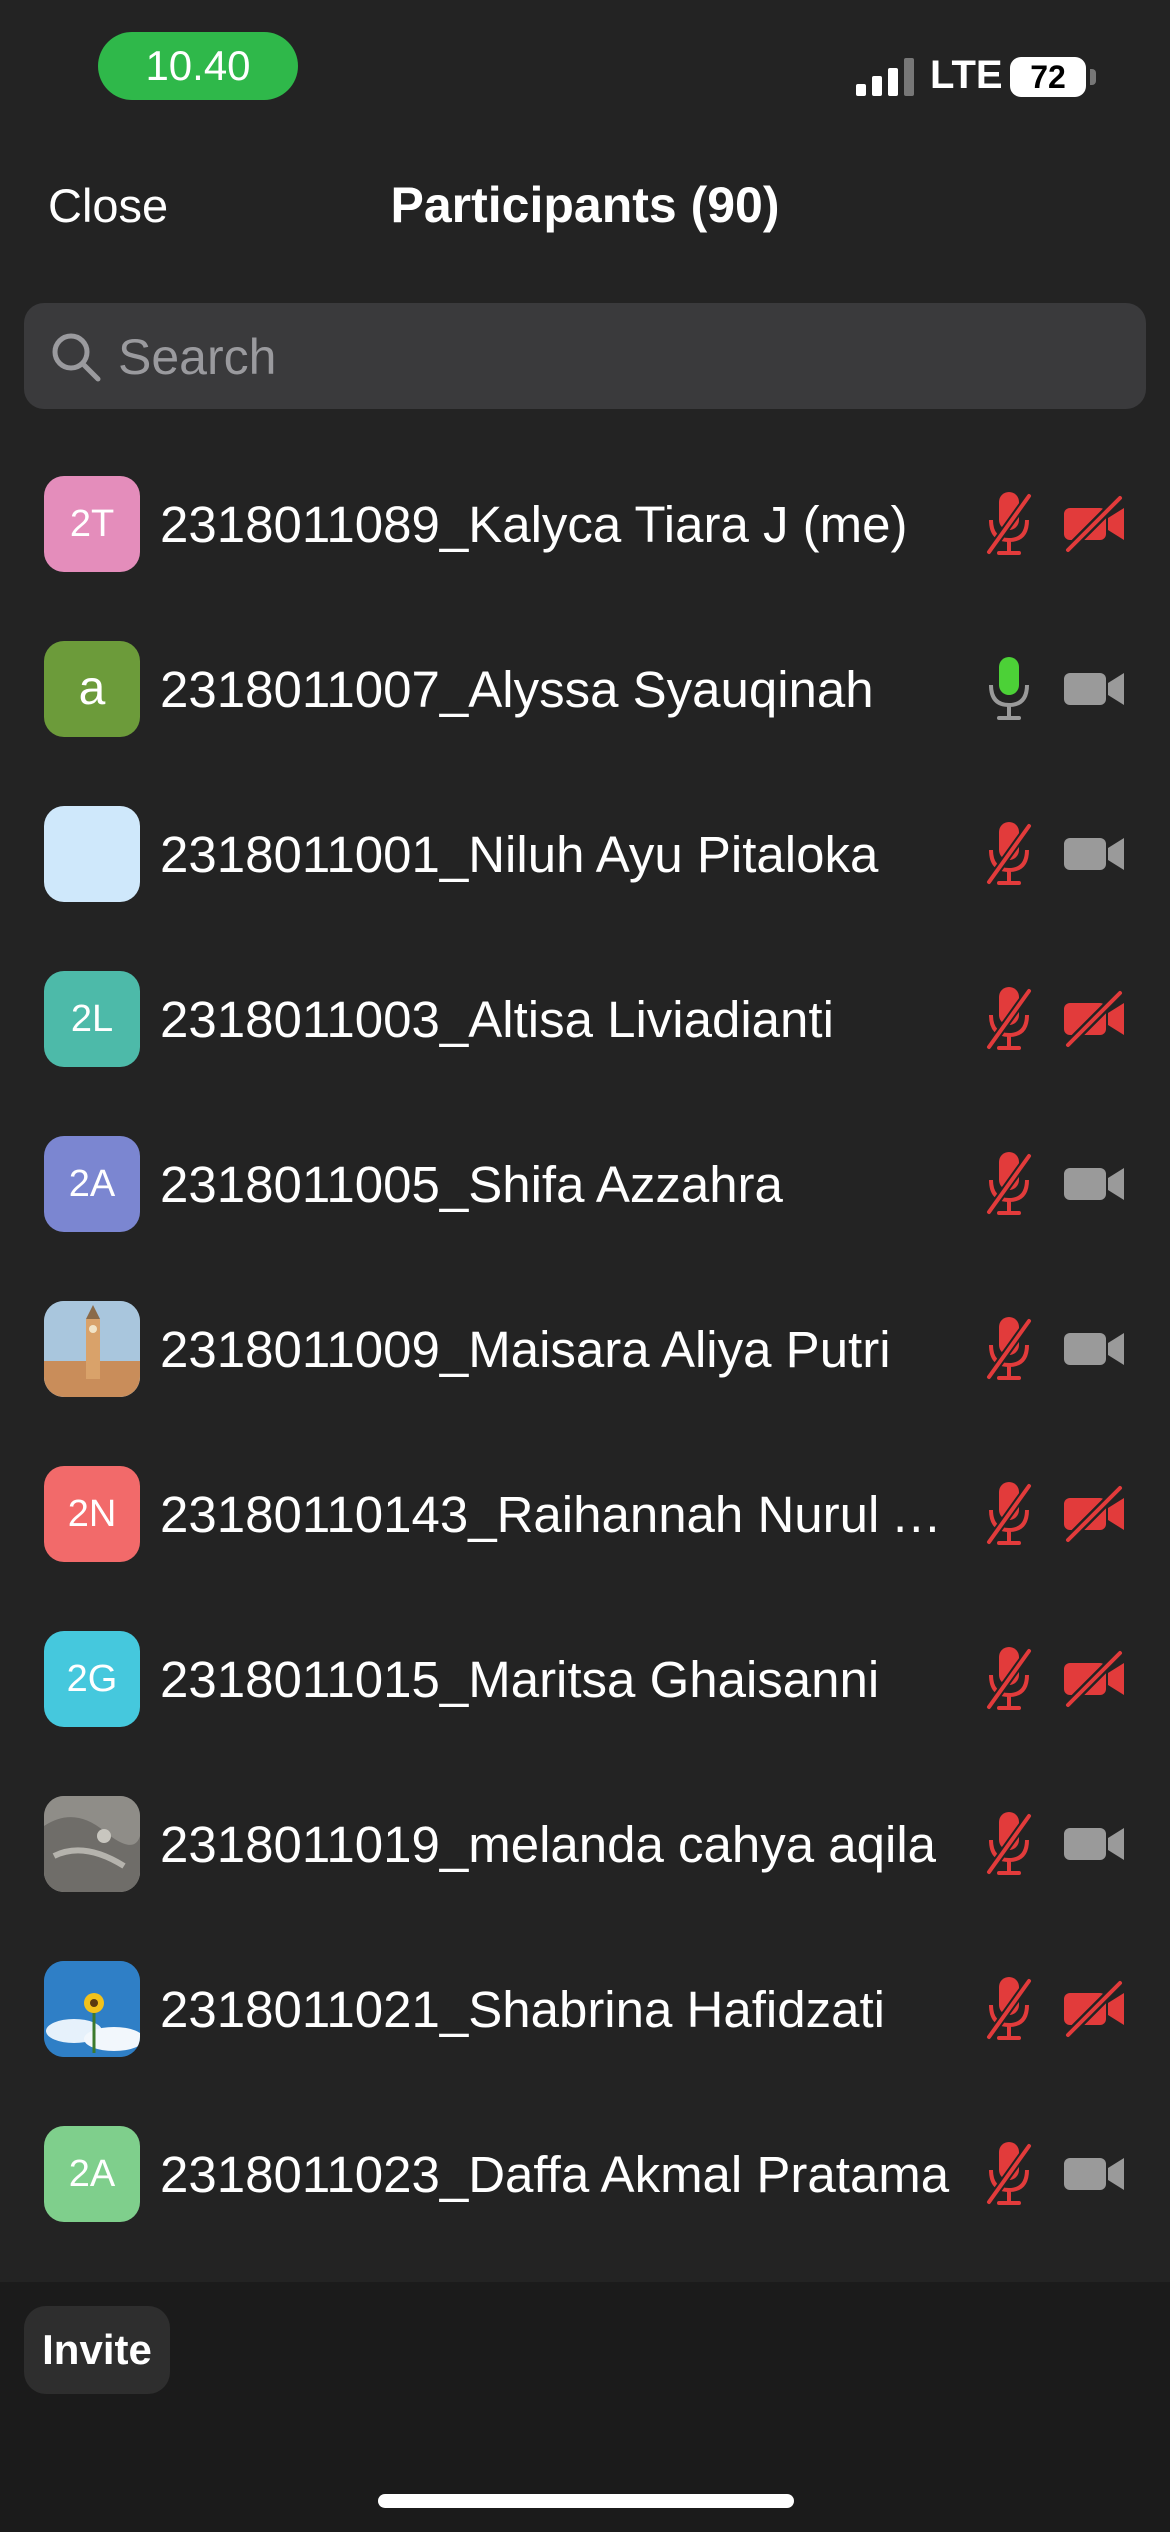 This screenshot has width=1170, height=2532. I want to click on participant-row: 2318011021_Shabrina Hafidzati, so click(585, 2009).